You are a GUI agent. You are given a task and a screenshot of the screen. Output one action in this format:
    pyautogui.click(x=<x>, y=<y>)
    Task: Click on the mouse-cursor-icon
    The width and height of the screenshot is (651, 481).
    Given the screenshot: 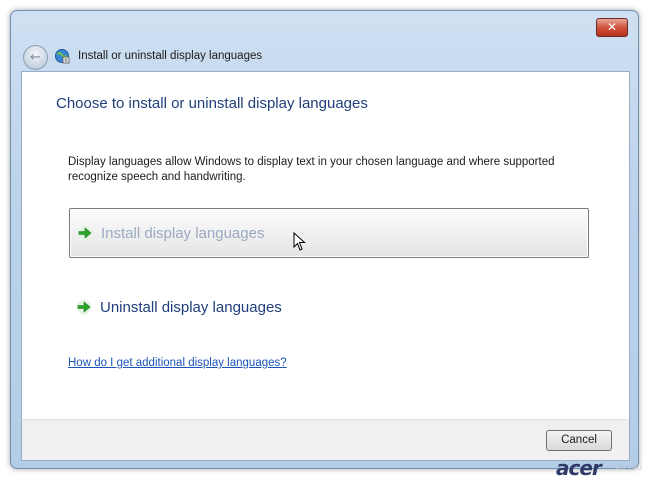 What is the action you would take?
    pyautogui.click(x=299, y=241)
    